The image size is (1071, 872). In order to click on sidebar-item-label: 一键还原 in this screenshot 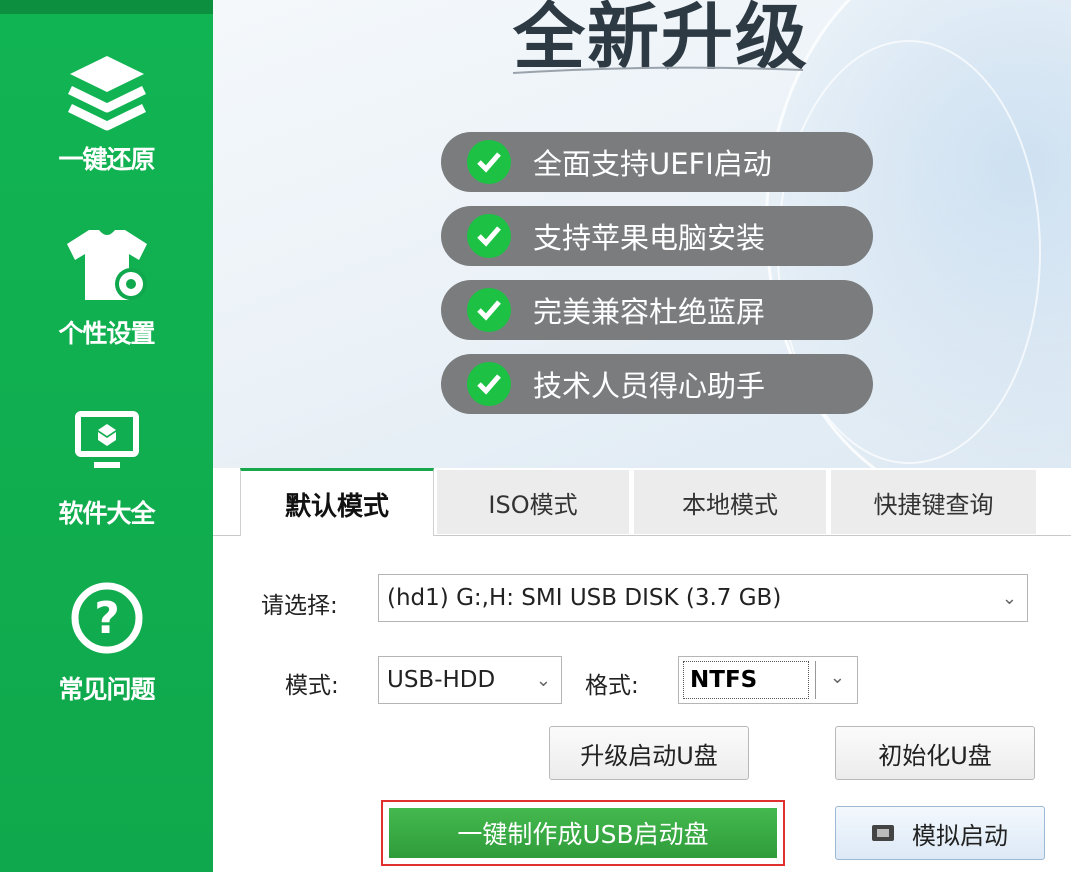, I will do `click(106, 159)`.